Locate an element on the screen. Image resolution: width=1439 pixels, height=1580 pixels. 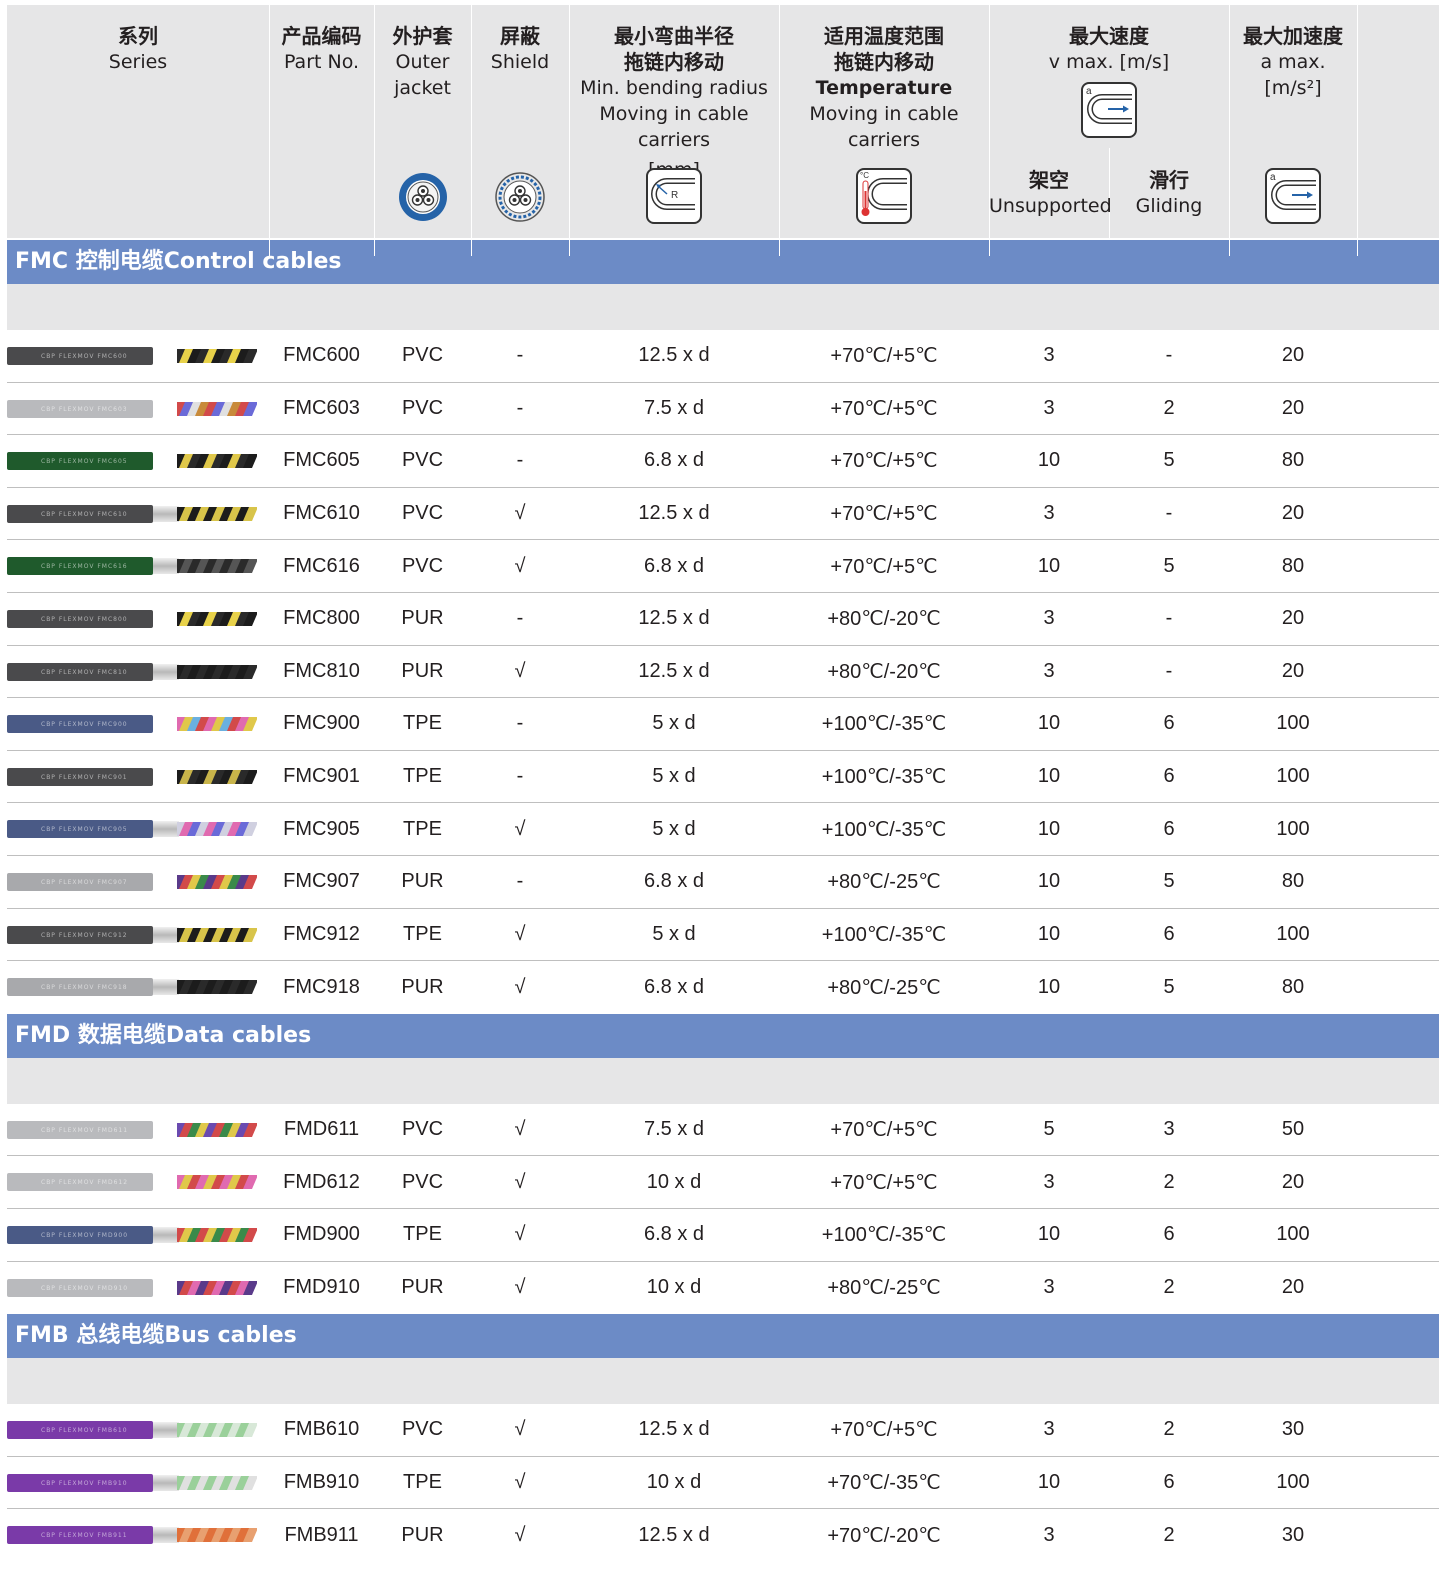
cable-image: CBP FLEXMOV FMD910 is located at coordinates (132, 1288).